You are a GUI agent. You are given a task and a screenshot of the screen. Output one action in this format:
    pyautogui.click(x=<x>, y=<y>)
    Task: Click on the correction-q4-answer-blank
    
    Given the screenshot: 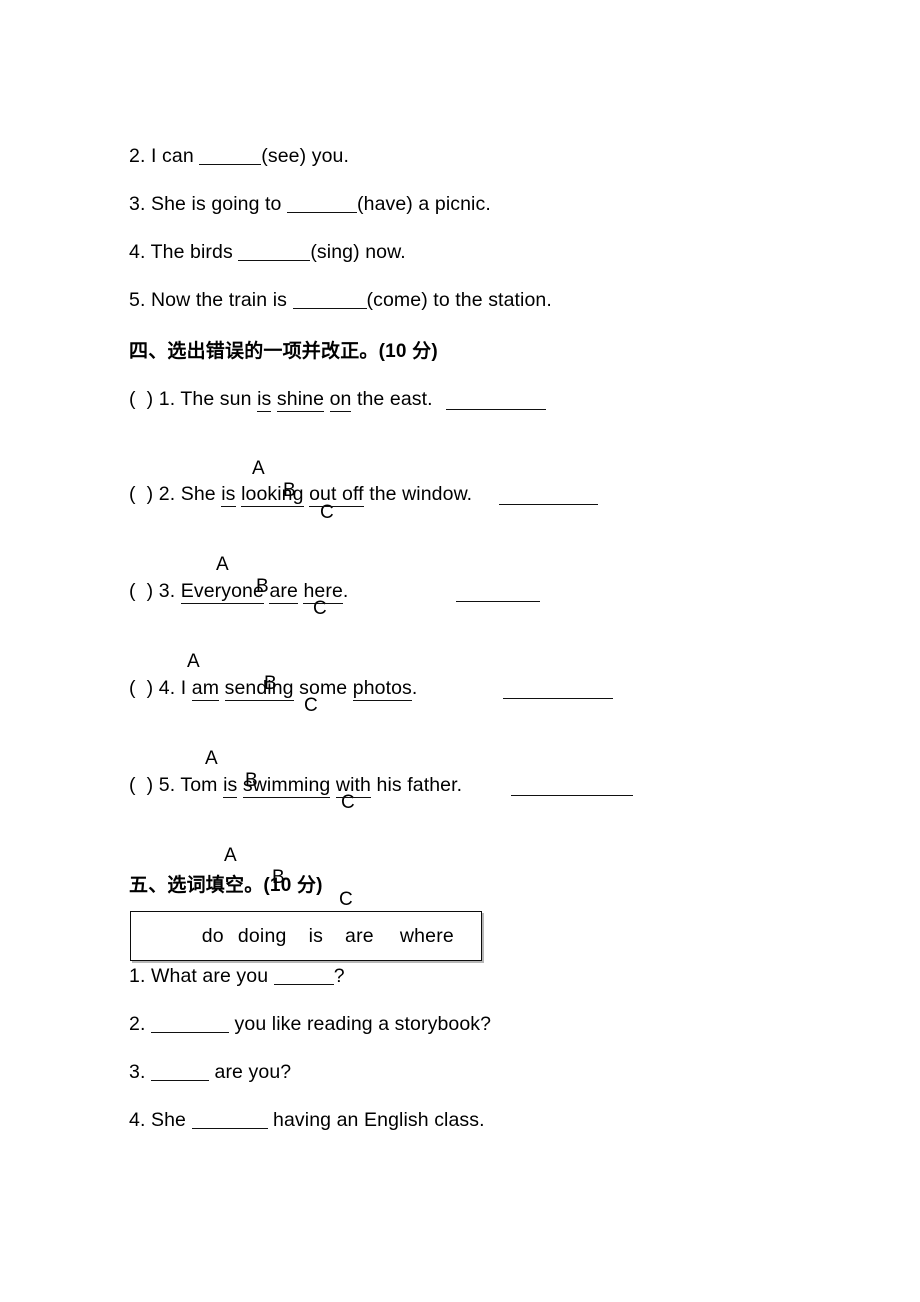 What is the action you would take?
    pyautogui.click(x=558, y=698)
    